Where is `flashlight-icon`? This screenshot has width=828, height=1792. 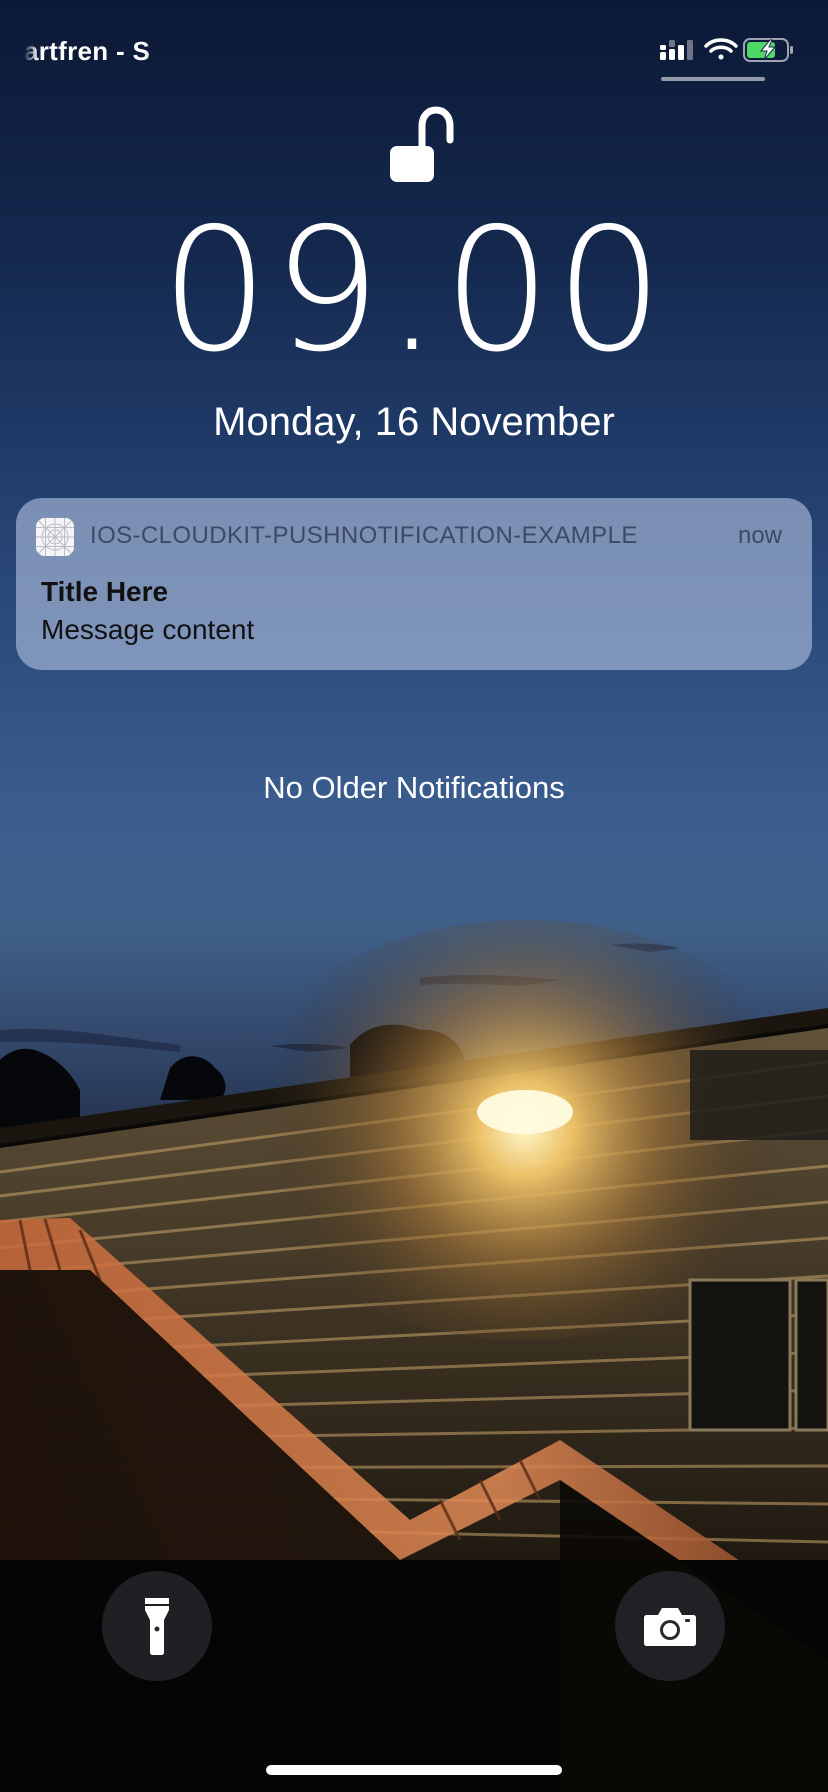
flashlight-icon is located at coordinates (157, 1626).